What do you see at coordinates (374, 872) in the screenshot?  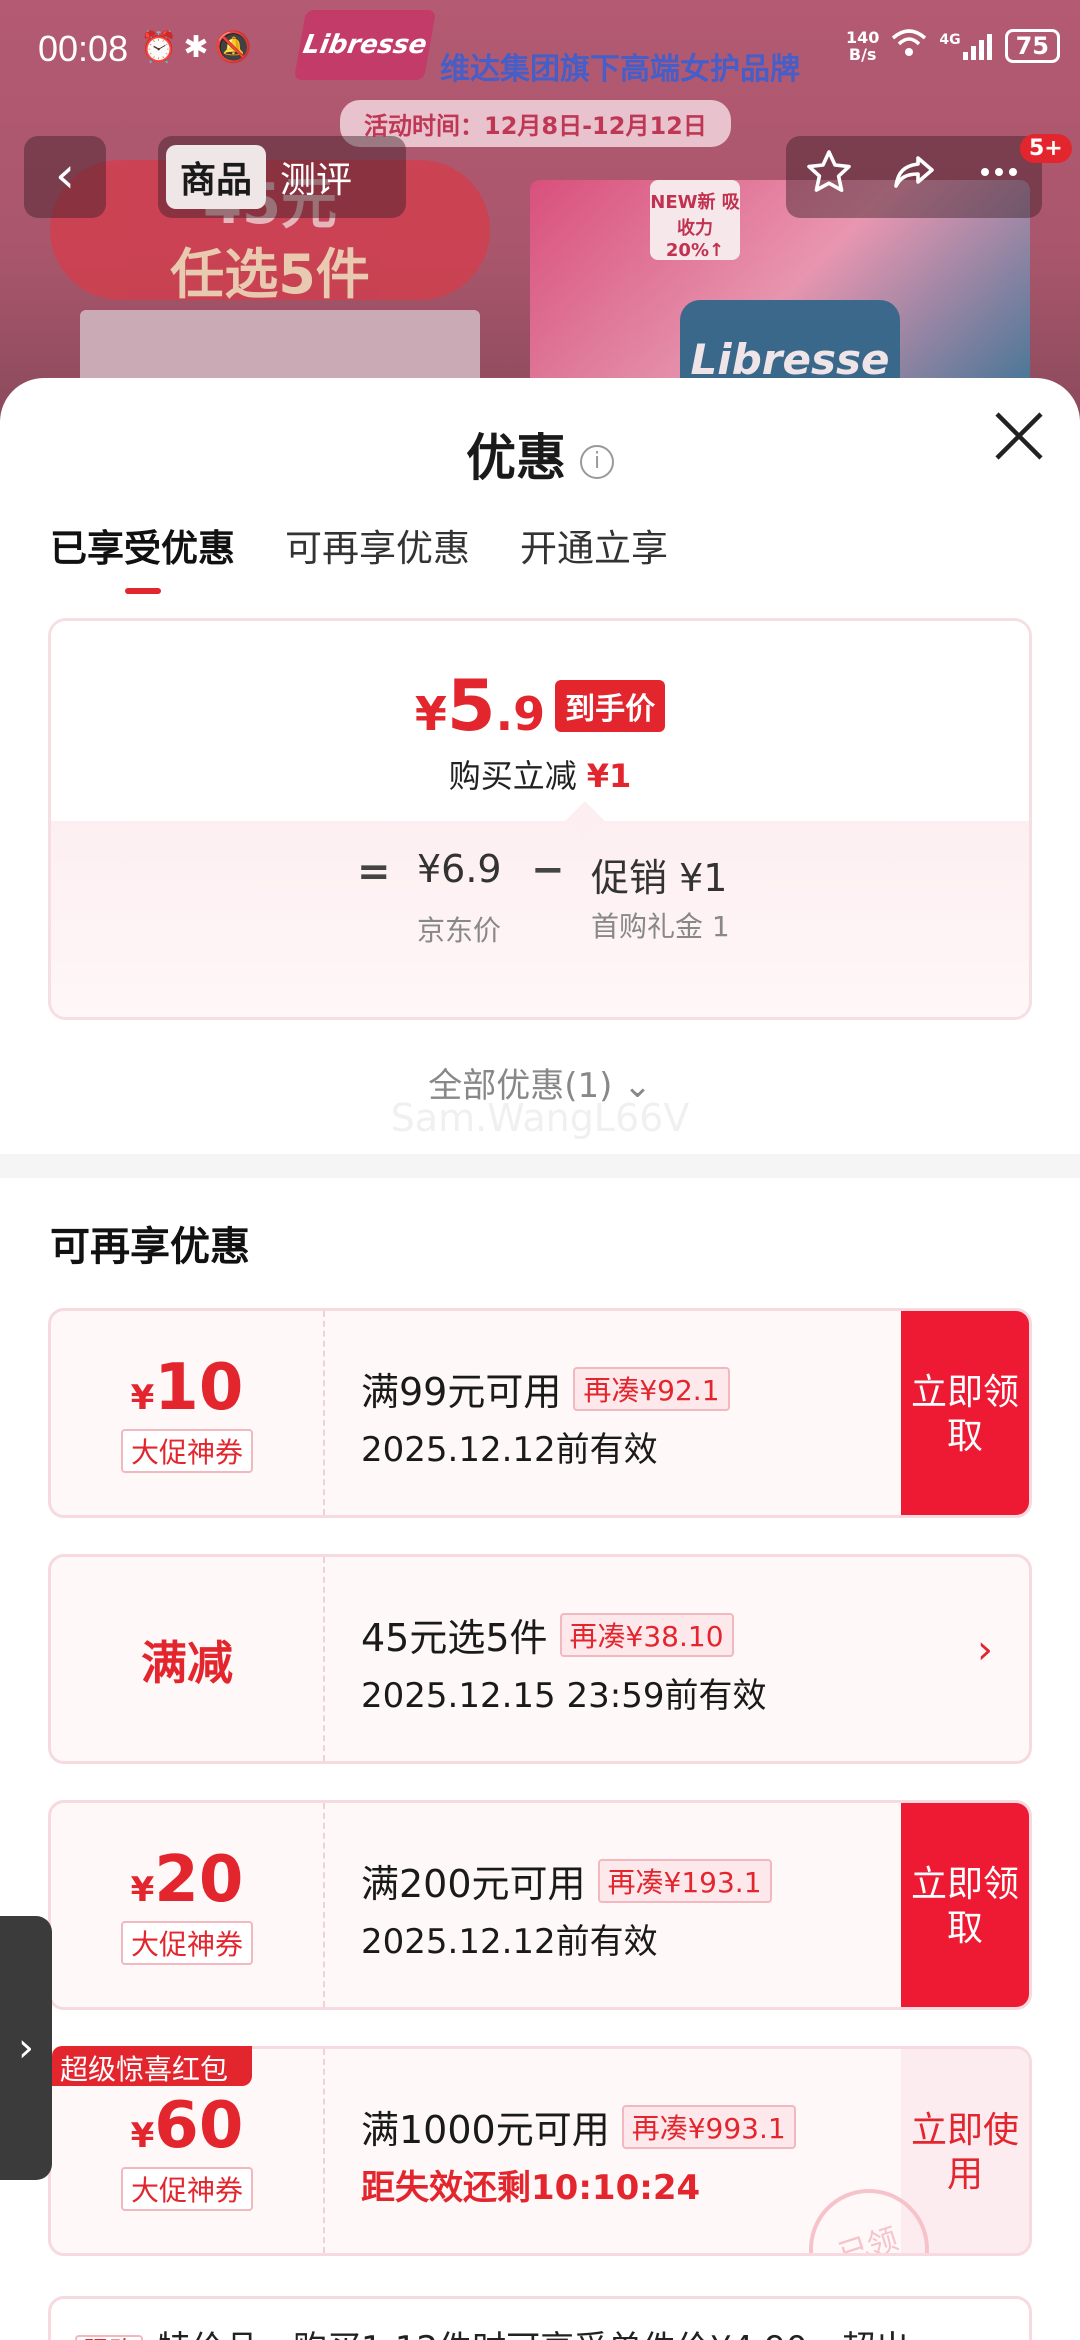 I see `equals-sign: =` at bounding box center [374, 872].